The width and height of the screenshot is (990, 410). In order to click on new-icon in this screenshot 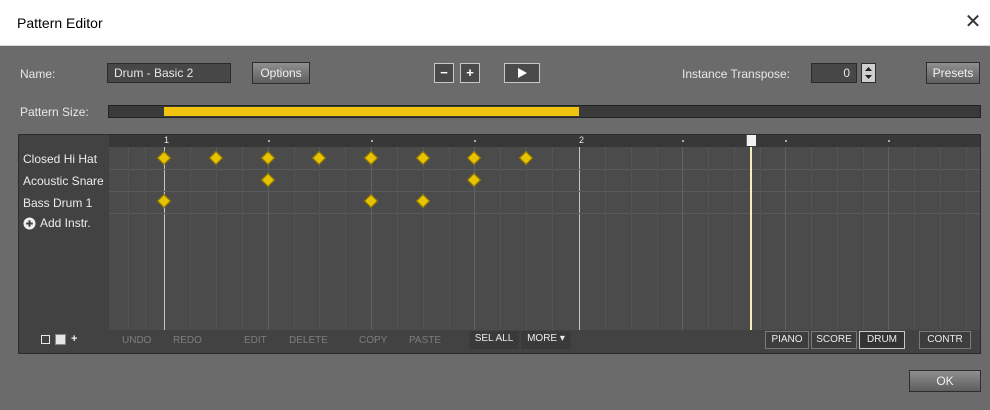, I will do `click(45, 339)`.